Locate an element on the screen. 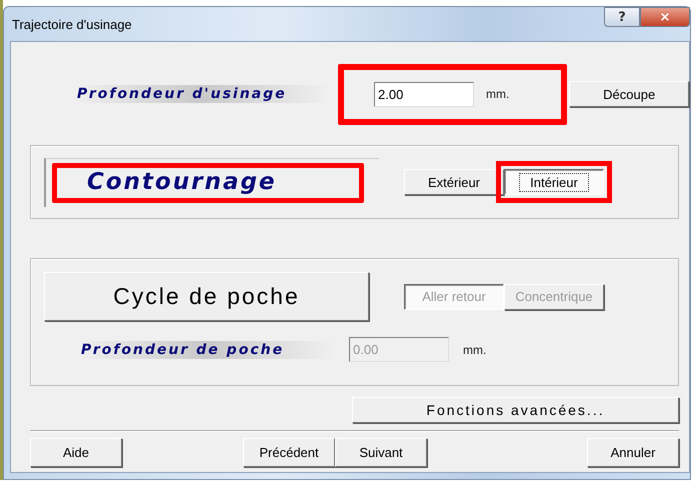 Image resolution: width=692 pixels, height=486 pixels. footer-button: Précédent is located at coordinates (289, 452).